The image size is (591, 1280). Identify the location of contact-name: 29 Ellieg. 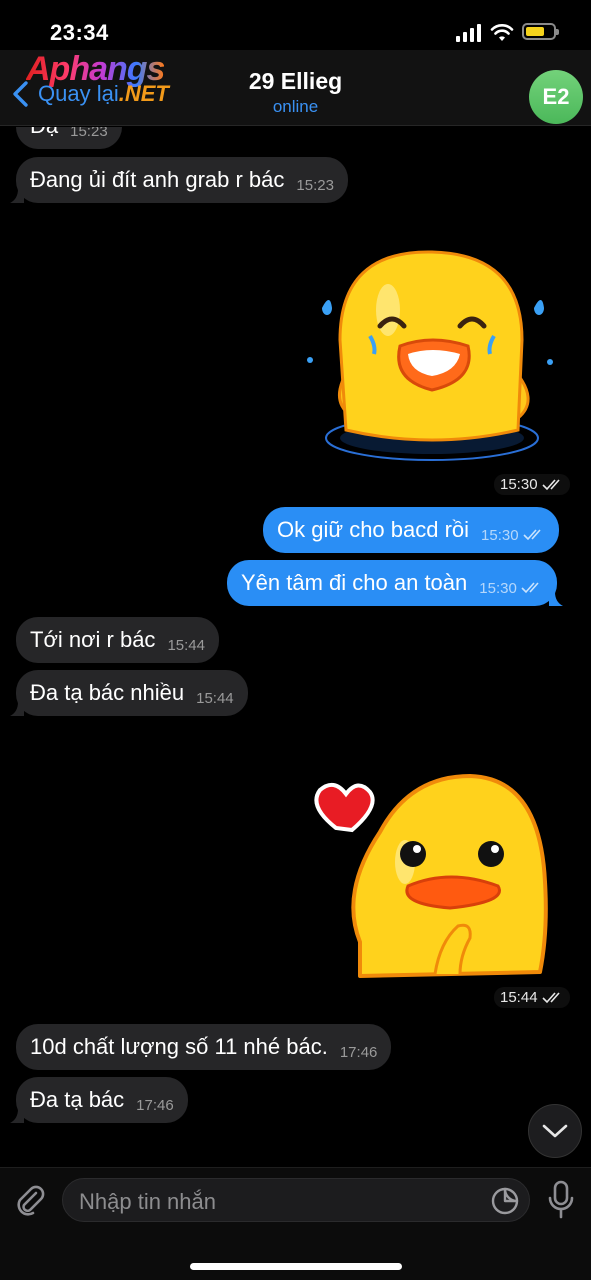
(295, 81).